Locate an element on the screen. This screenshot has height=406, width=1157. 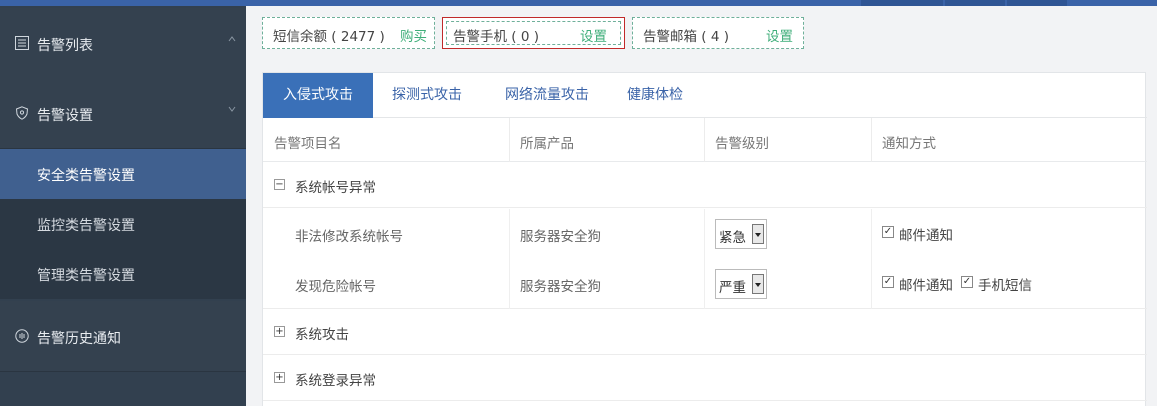
sidebar-item-management-alerts: 管理类告警设置 is located at coordinates (123, 274).